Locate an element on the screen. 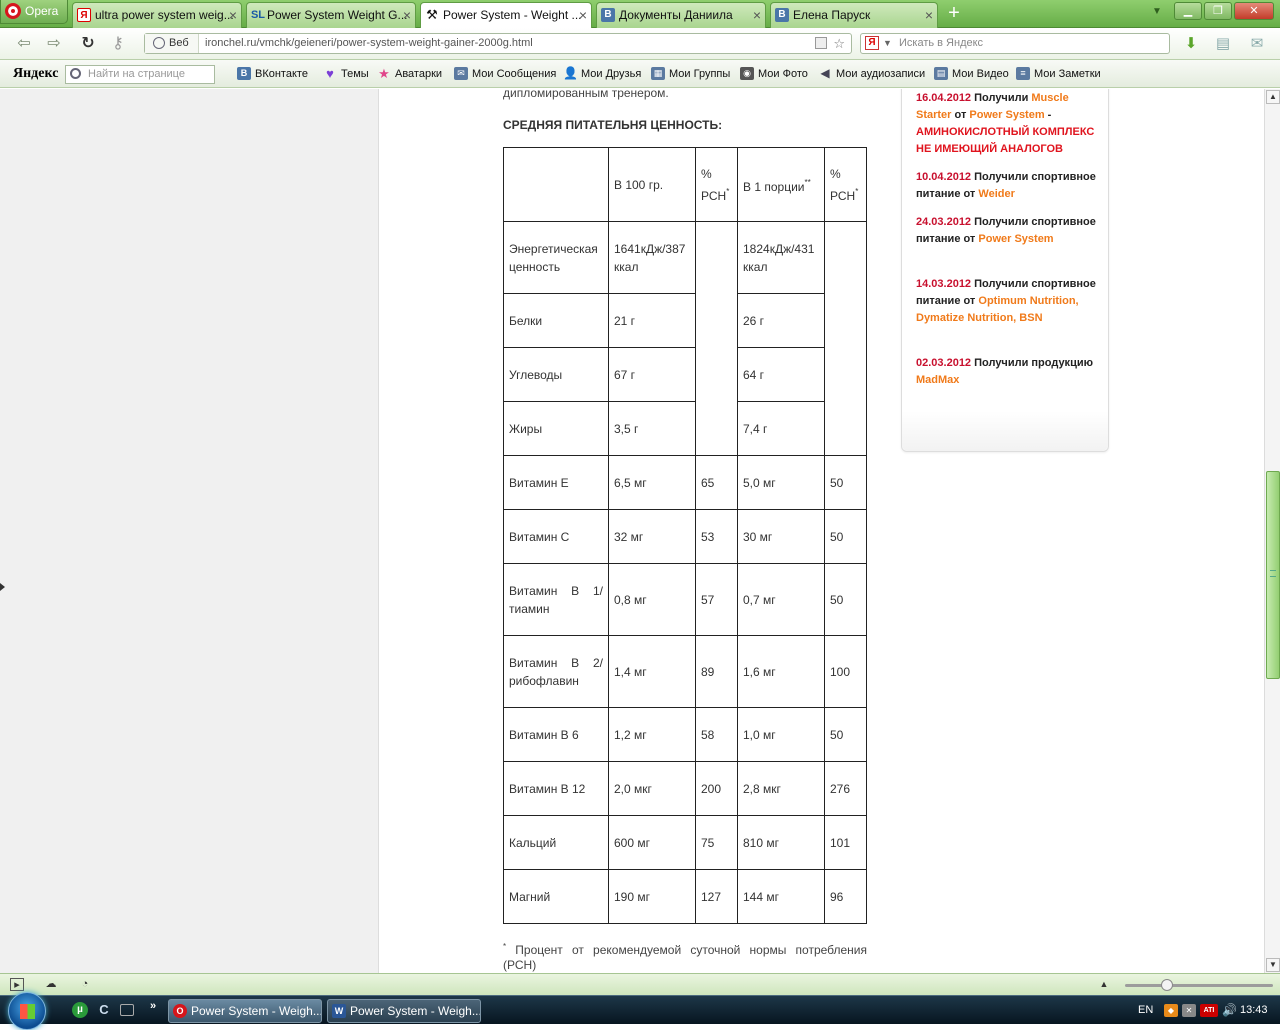  footnote-mark: * is located at coordinates (857, 191).